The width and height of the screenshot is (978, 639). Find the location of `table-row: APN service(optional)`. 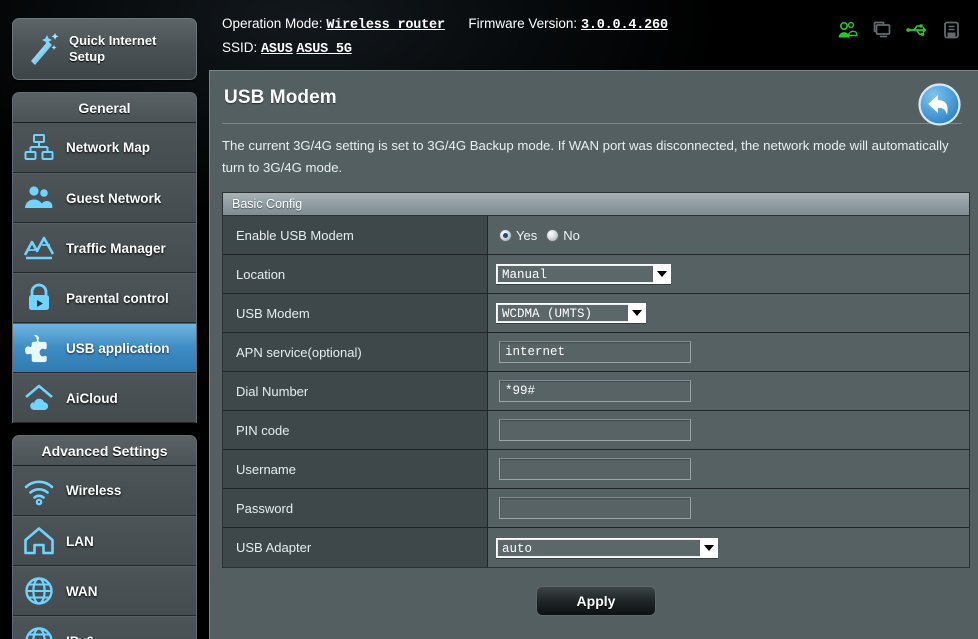

table-row: APN service(optional) is located at coordinates (596, 352).